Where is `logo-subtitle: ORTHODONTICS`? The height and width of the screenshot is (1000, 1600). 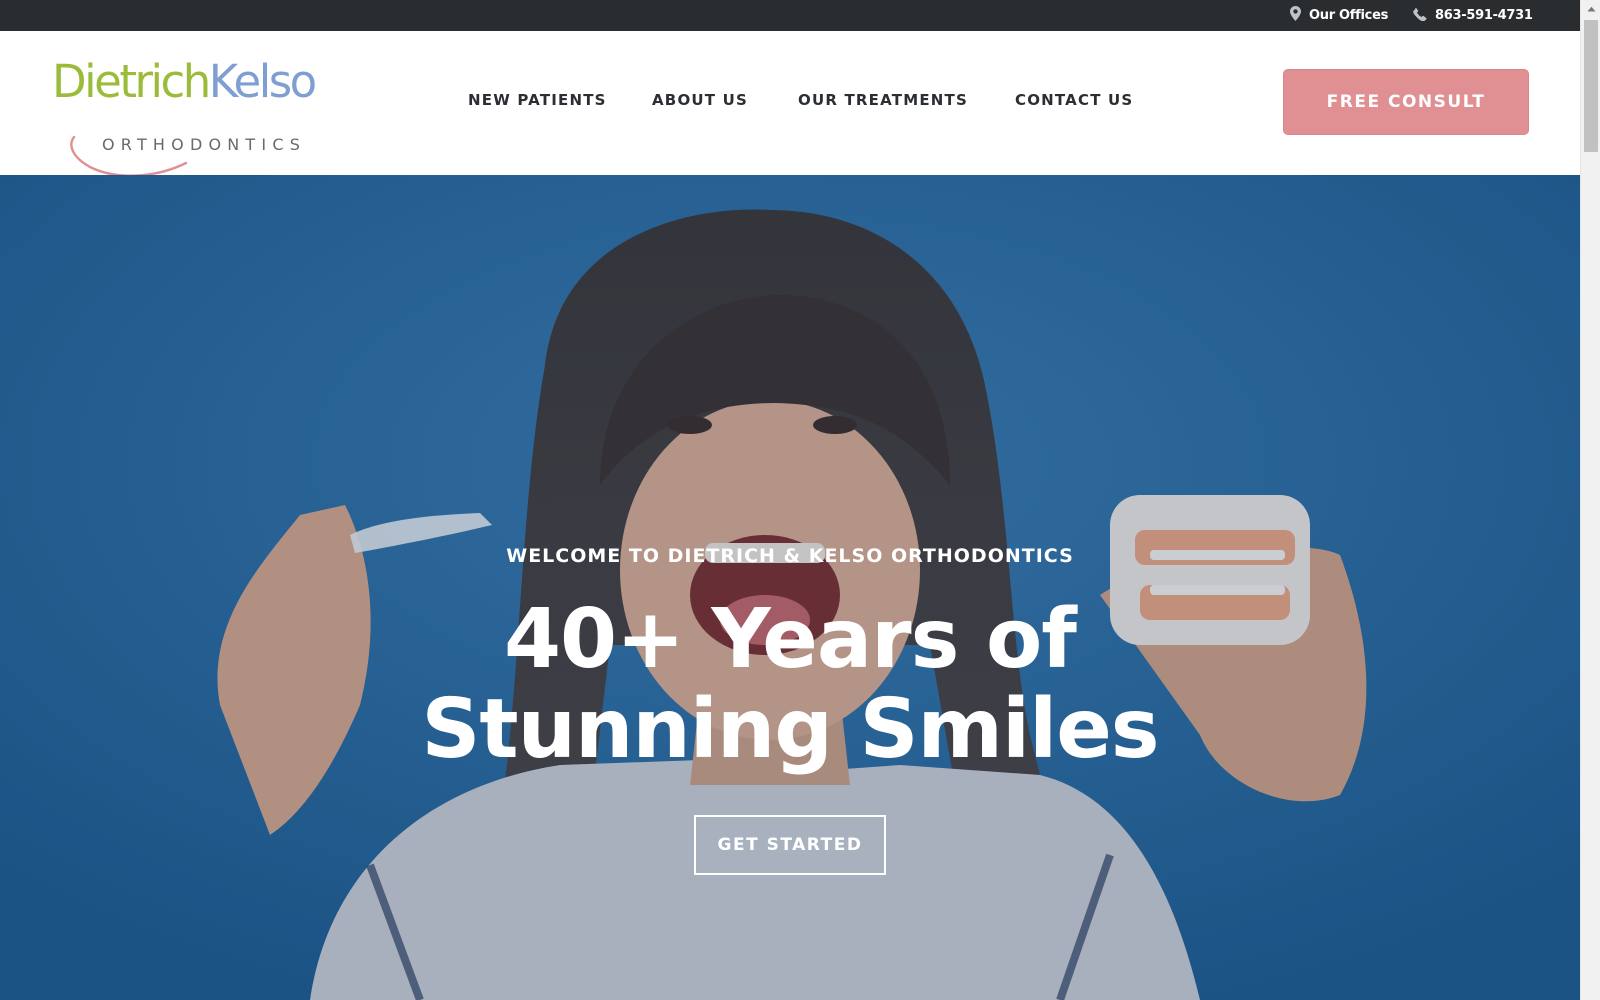 logo-subtitle: ORTHODONTICS is located at coordinates (204, 144).